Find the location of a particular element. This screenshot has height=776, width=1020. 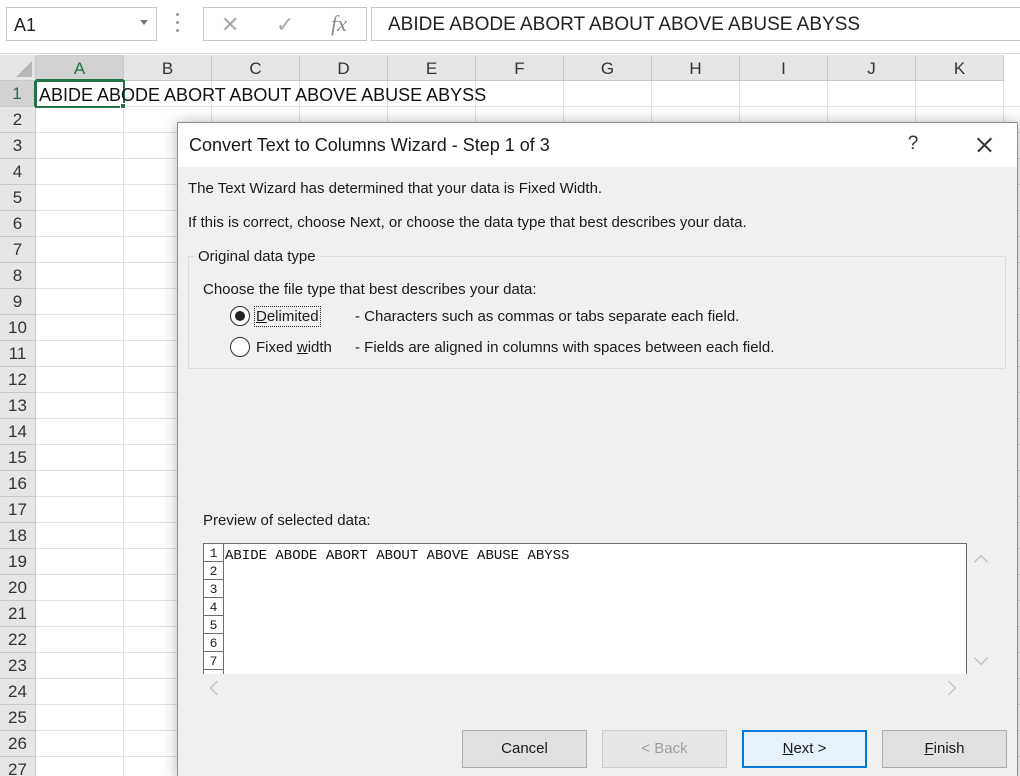

row-header-14: 14 is located at coordinates (18, 432).